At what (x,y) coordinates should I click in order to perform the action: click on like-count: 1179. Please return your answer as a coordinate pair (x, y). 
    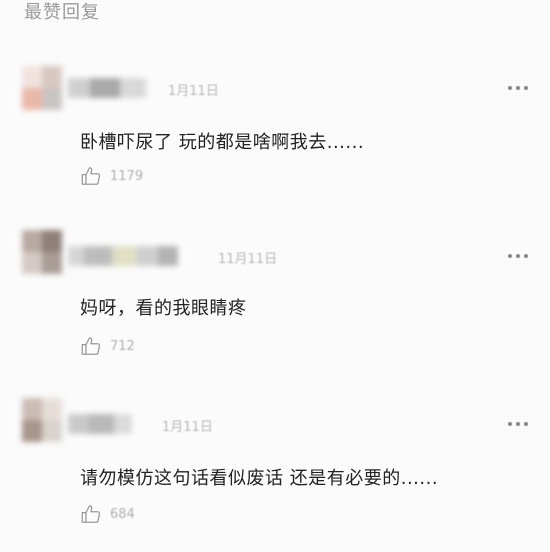
    Looking at the image, I should click on (127, 176).